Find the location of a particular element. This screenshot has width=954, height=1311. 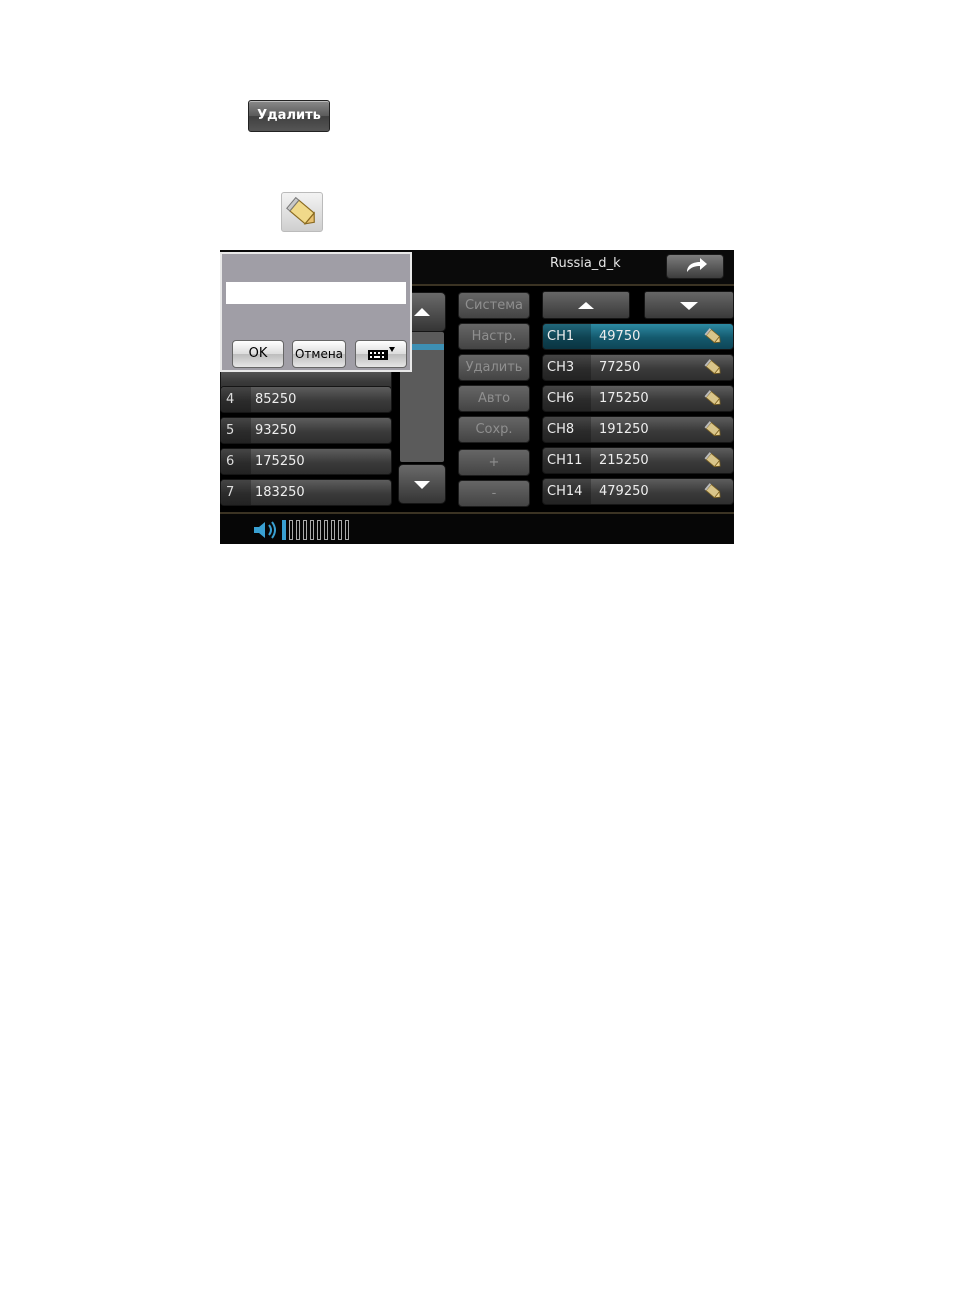

channel-number: CH1 is located at coordinates (561, 336).